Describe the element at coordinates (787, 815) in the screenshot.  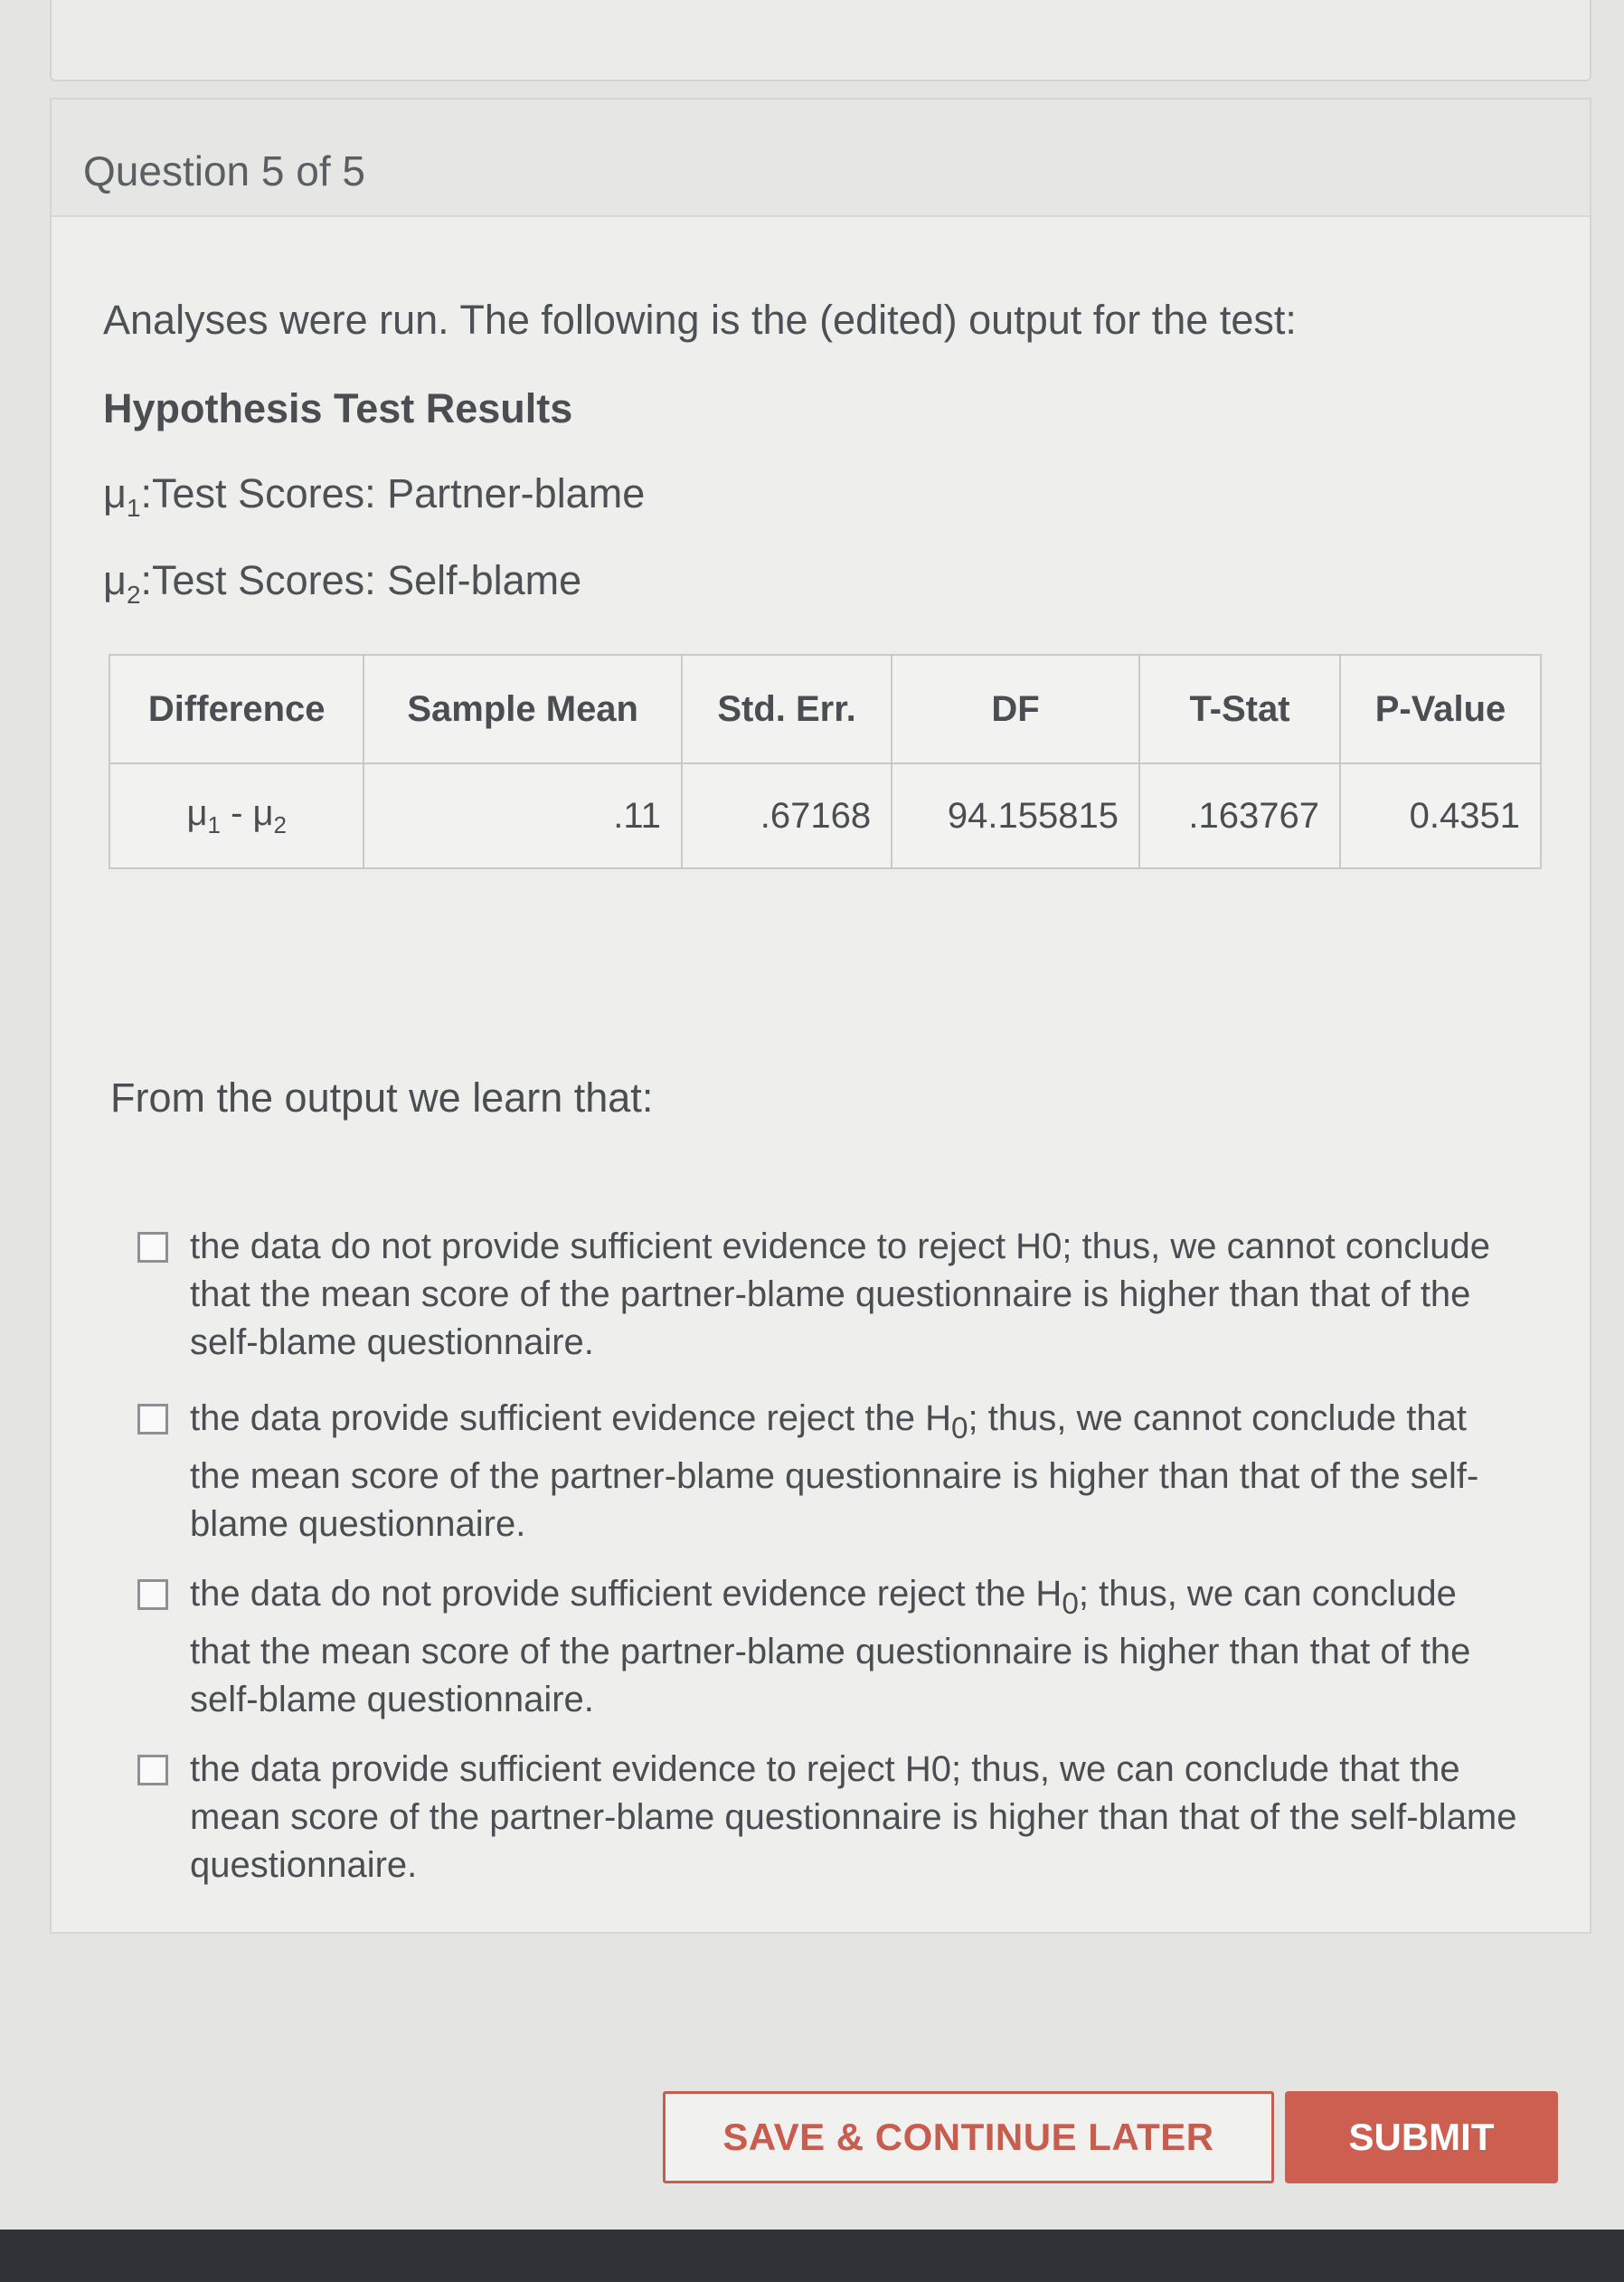
I see `cell-std-err: .67168` at that location.